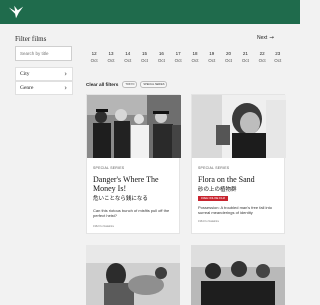 This screenshot has height=305, width=320. Describe the element at coordinates (44, 74) in the screenshot. I see `filter-city: City ›` at that location.